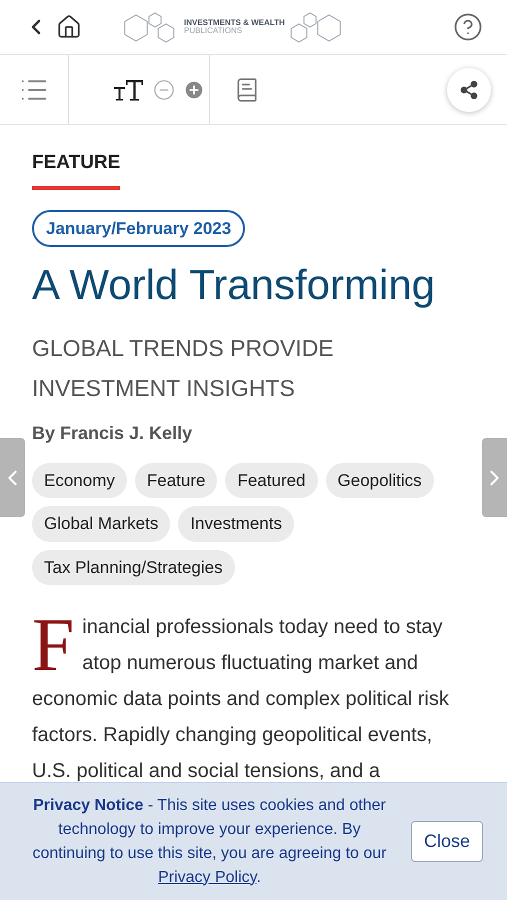  What do you see at coordinates (79, 480) in the screenshot?
I see `tag-chip: Economy` at bounding box center [79, 480].